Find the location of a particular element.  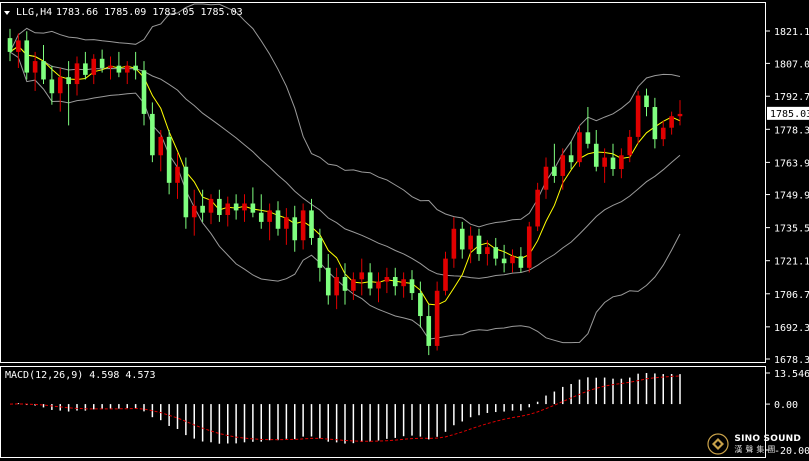

ohlc-header: 1783.66 1785.09 1783.05 1785.03 is located at coordinates (149, 12).